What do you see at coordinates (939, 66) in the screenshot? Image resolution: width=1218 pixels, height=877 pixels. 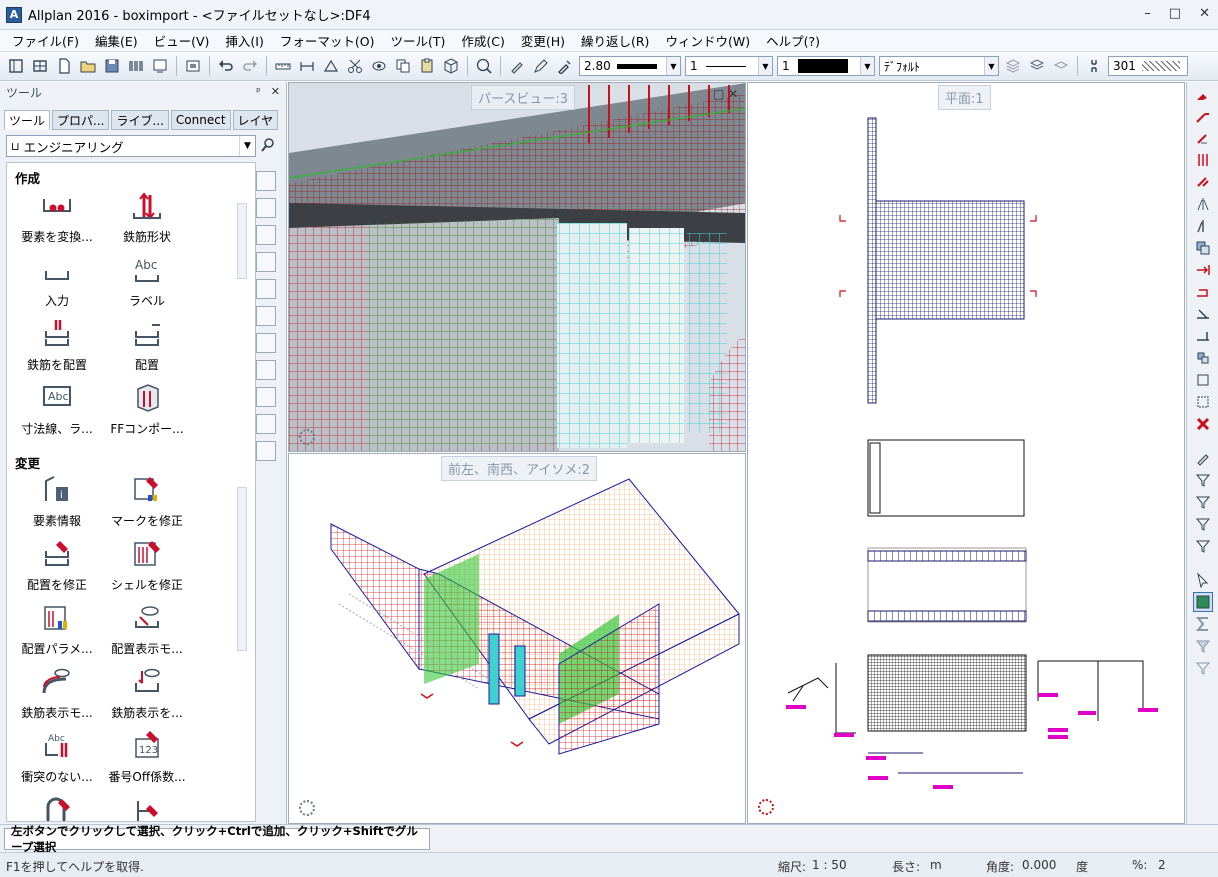 I see `layer-combo: ﾃﾞﾌｫﾙﾄ ▼` at bounding box center [939, 66].